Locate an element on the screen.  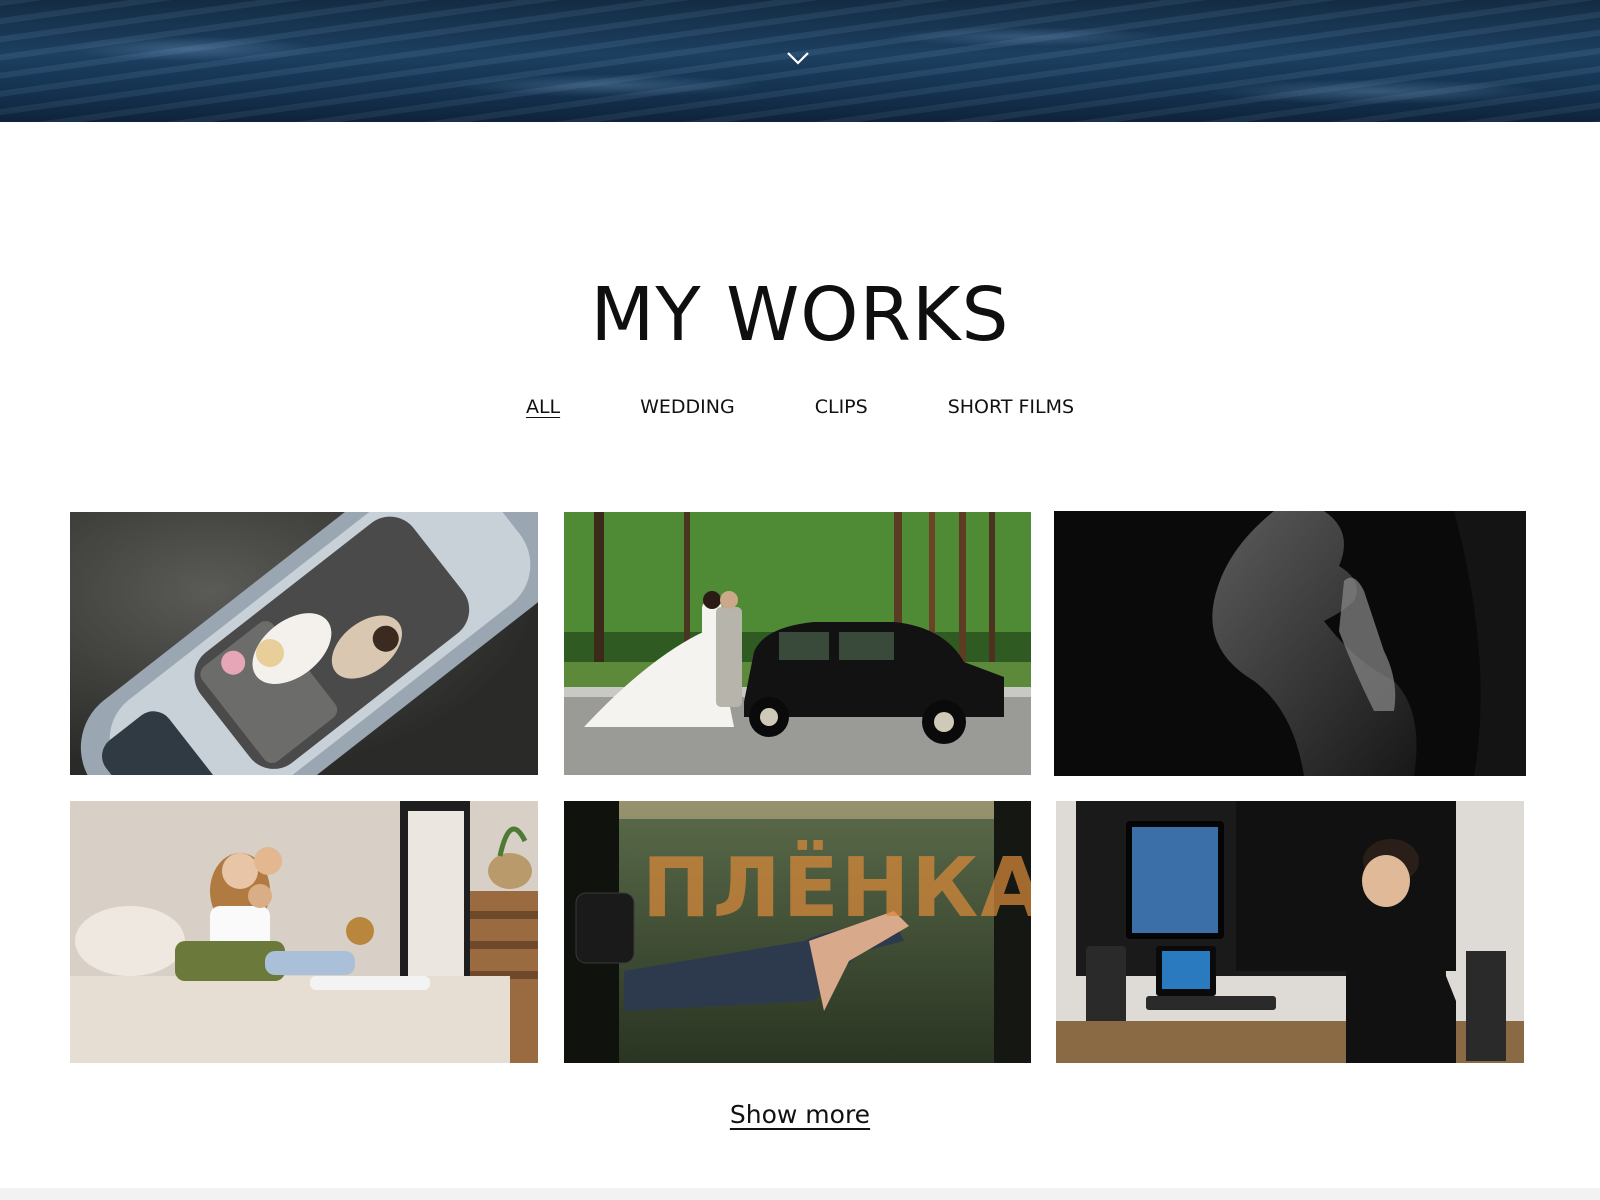
work-thumbnail-wedding-car is located at coordinates (797, 643).